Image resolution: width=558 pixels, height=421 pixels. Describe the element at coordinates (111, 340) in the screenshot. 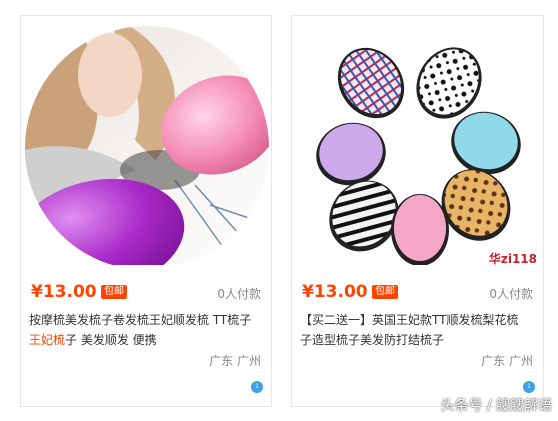

I see `title-text-rest: 子 美发顺发 便携` at that location.